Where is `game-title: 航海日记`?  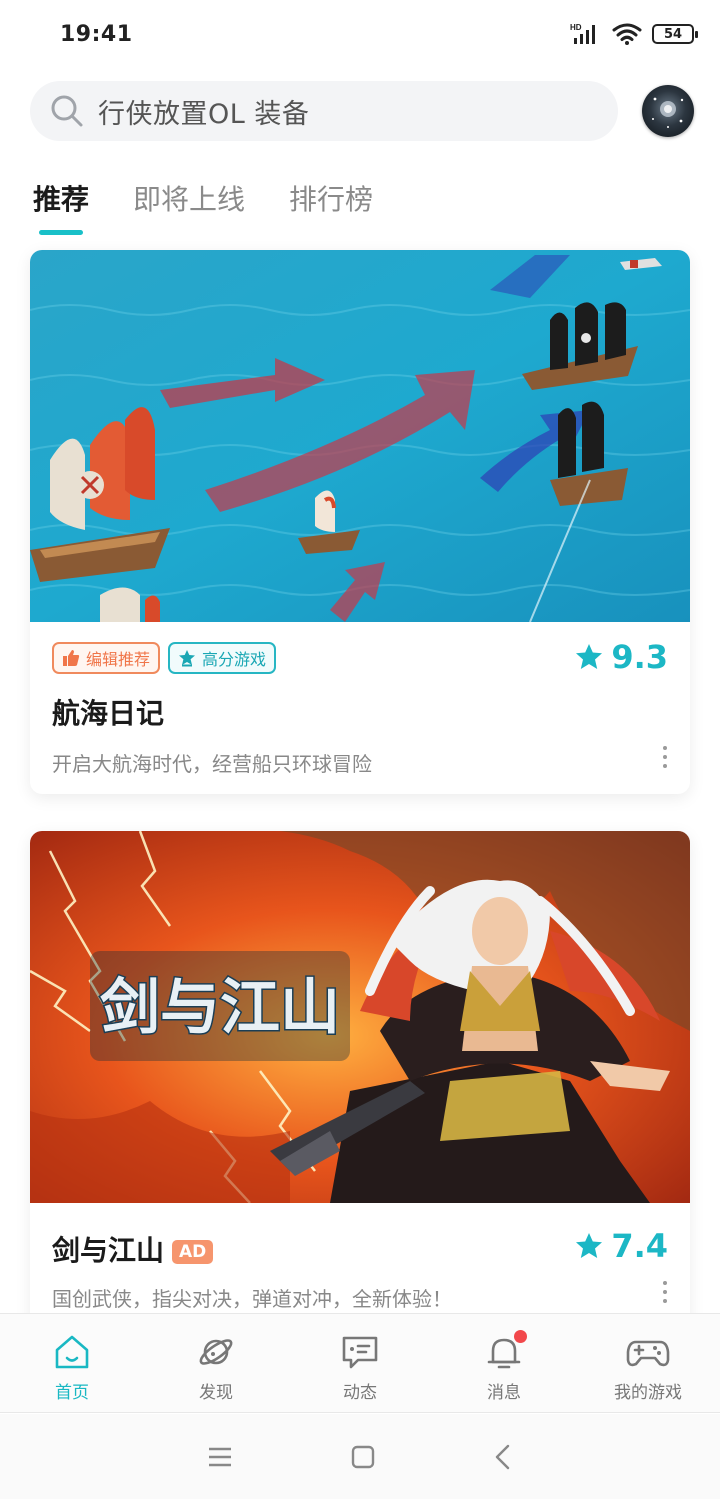
game-title: 航海日记 is located at coordinates (108, 713).